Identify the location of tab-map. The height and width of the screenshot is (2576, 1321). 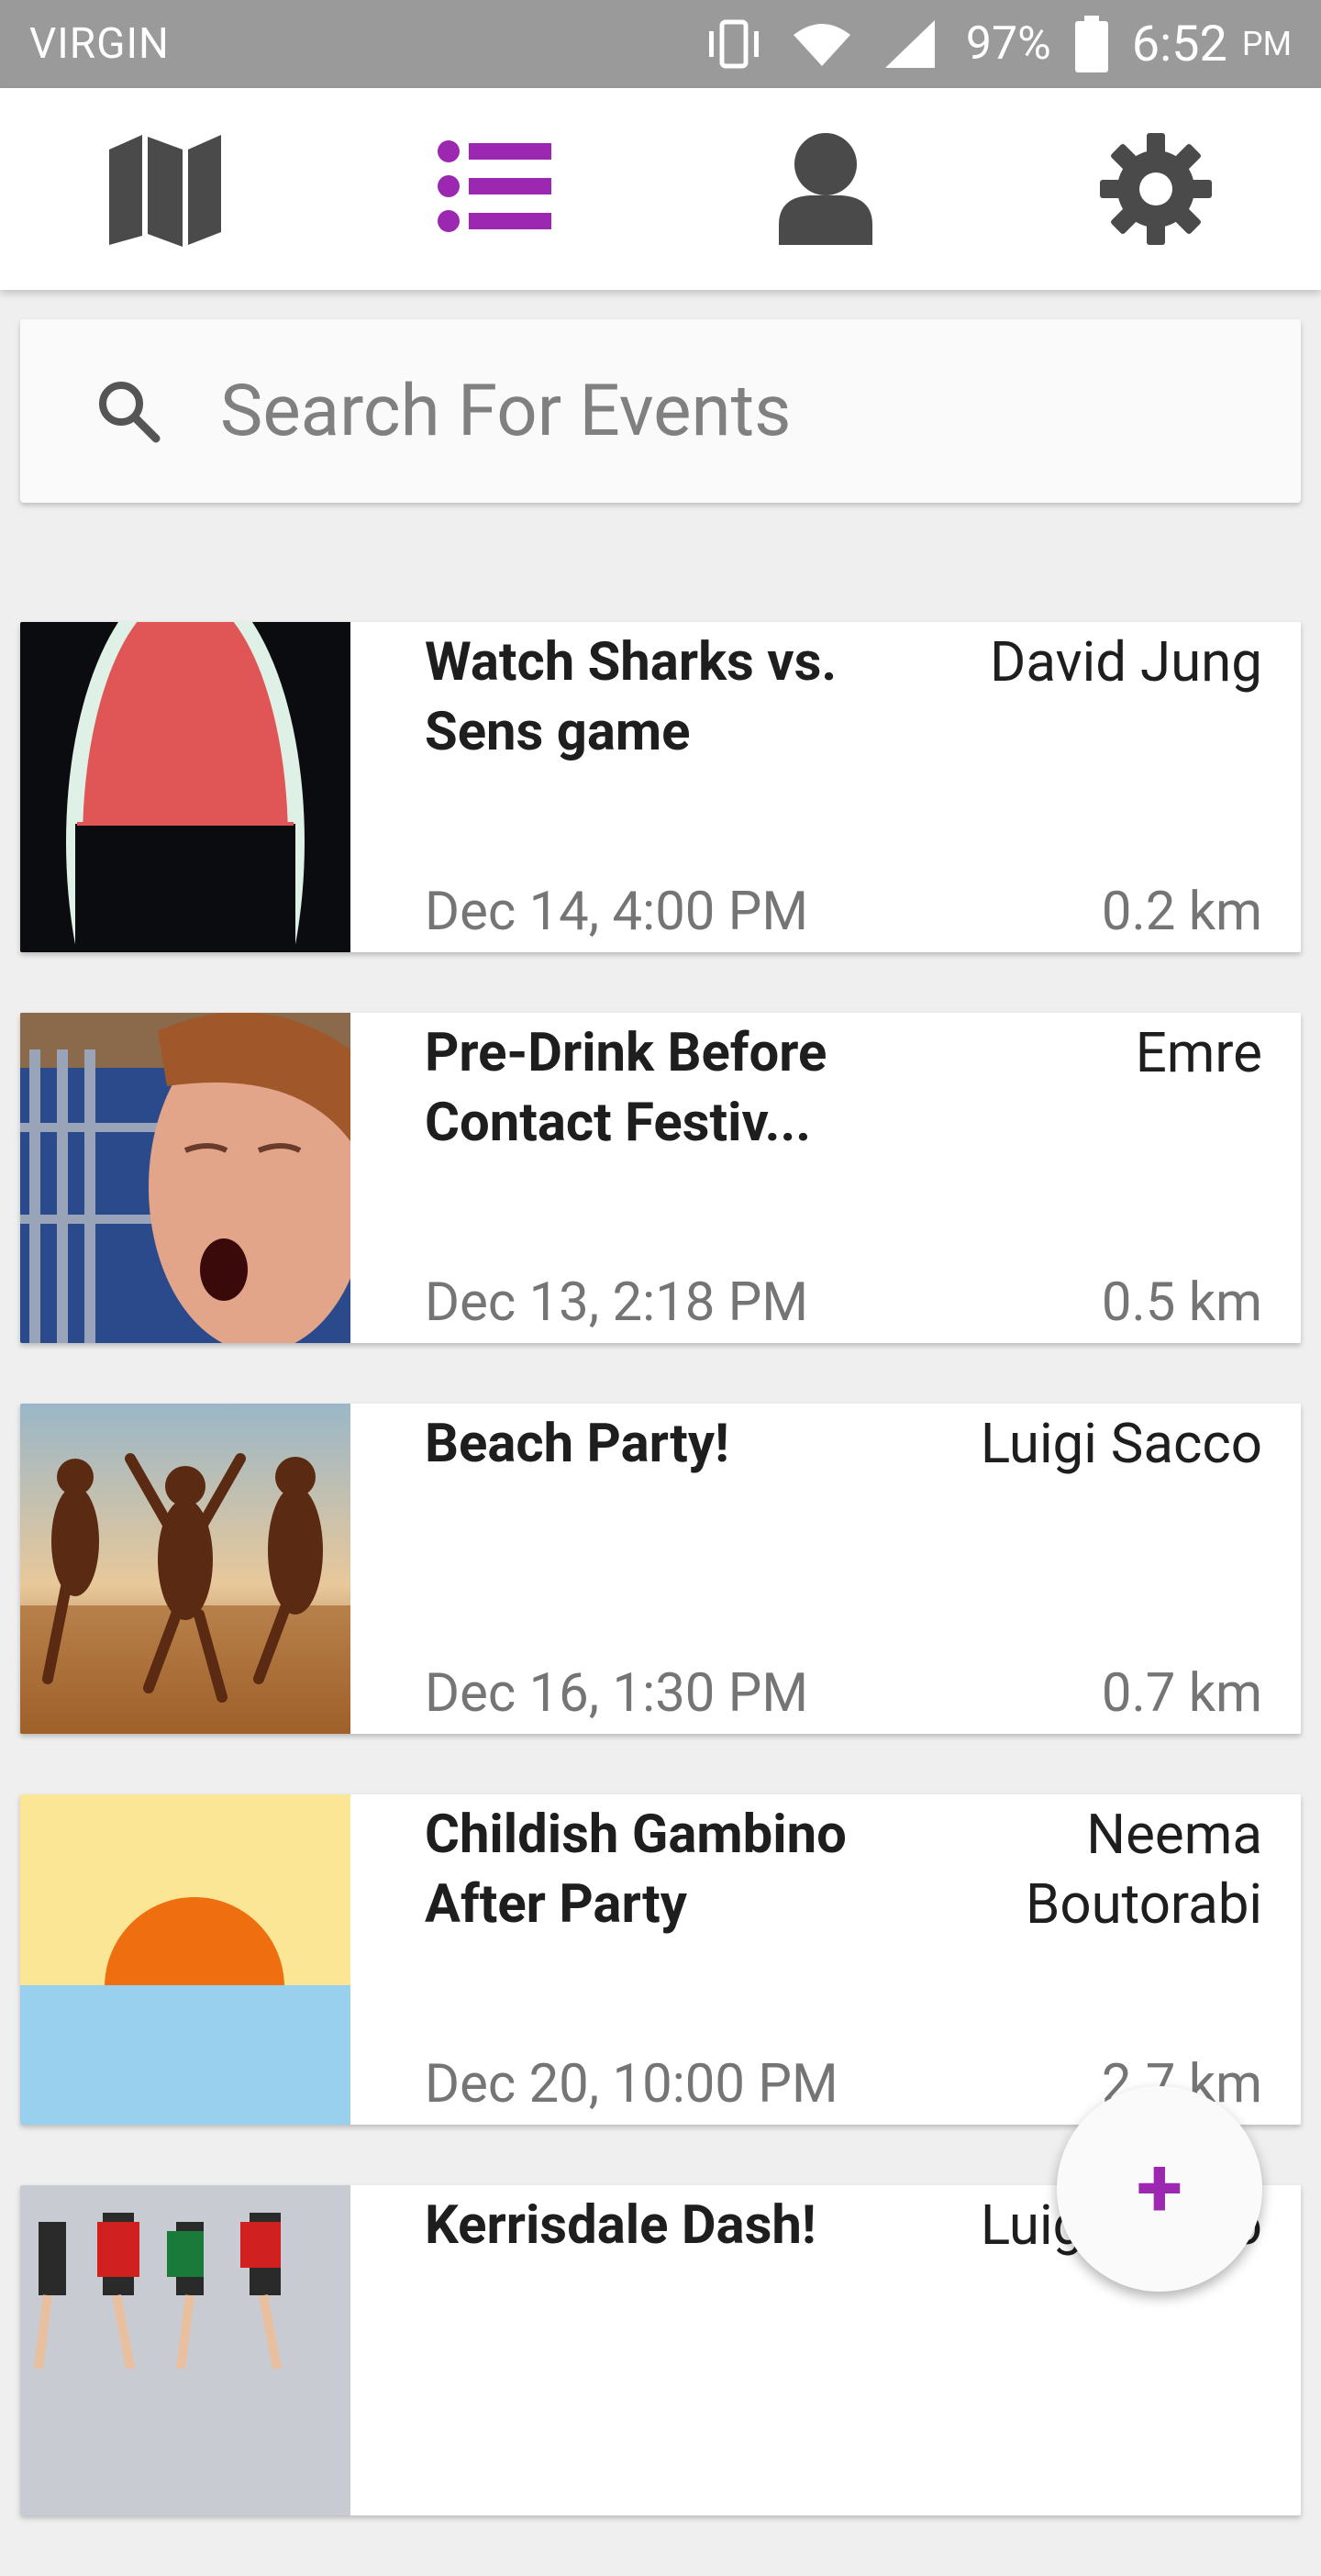
(165, 189).